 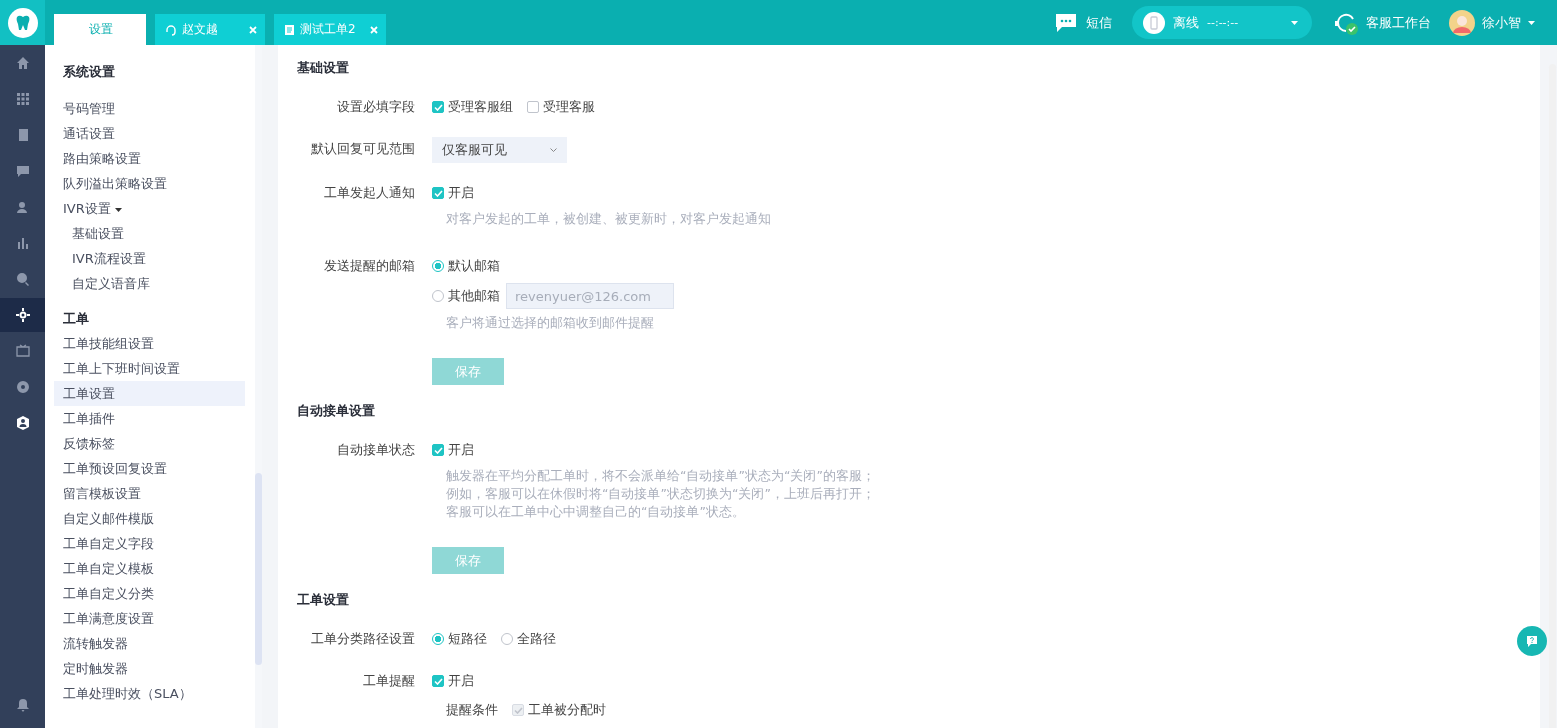 I want to click on sidebar-item: 工单技能组设置, so click(x=149, y=343).